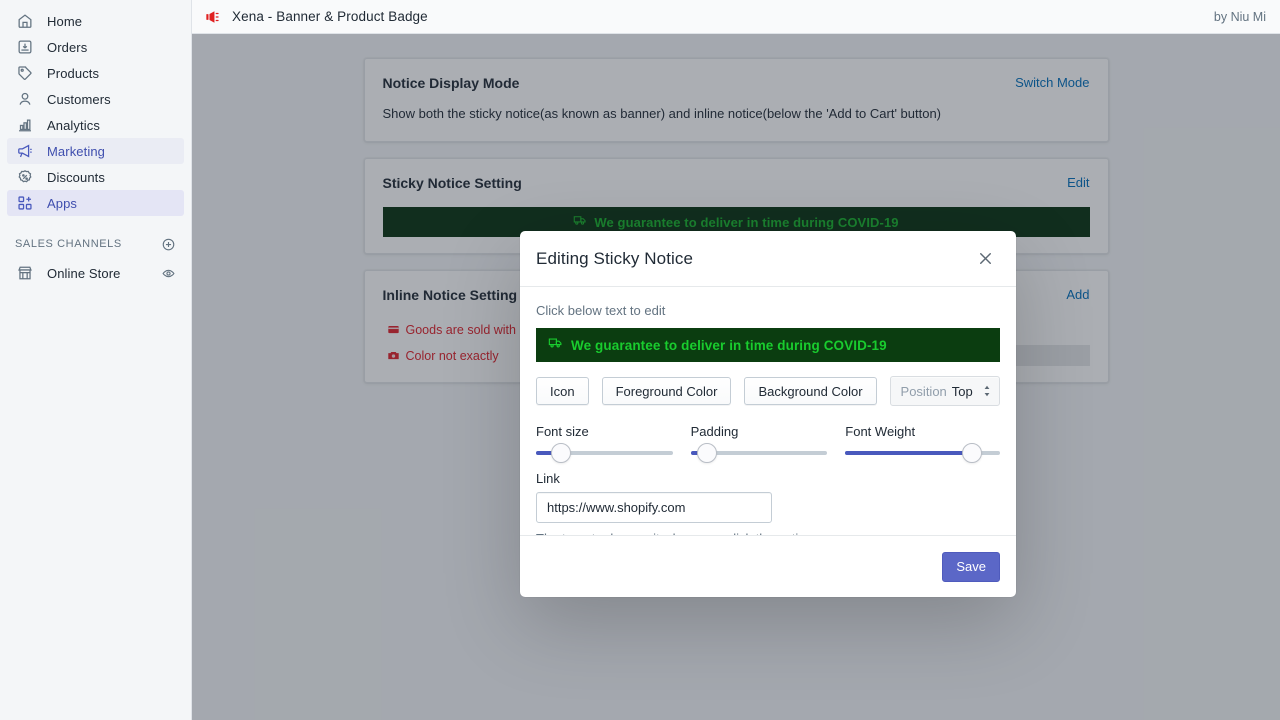  I want to click on app-title: Xena - Banner & Product Badge, so click(330, 16).